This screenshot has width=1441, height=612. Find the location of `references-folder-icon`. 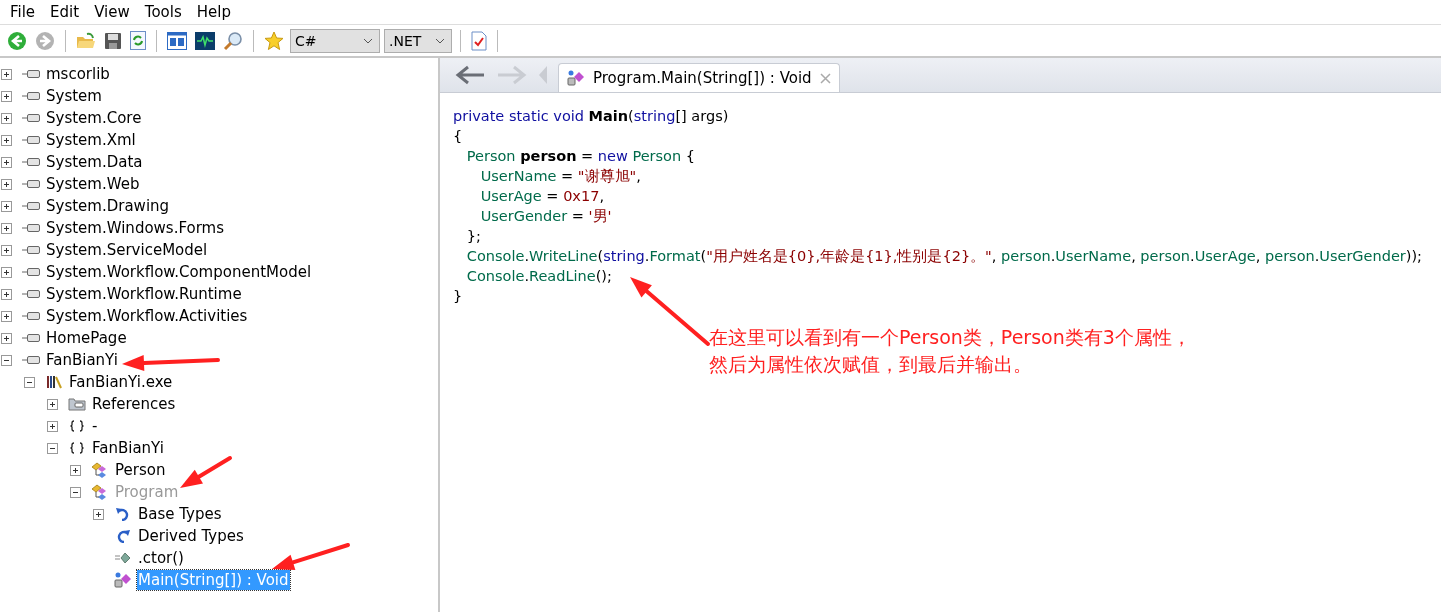

references-folder-icon is located at coordinates (77, 404).